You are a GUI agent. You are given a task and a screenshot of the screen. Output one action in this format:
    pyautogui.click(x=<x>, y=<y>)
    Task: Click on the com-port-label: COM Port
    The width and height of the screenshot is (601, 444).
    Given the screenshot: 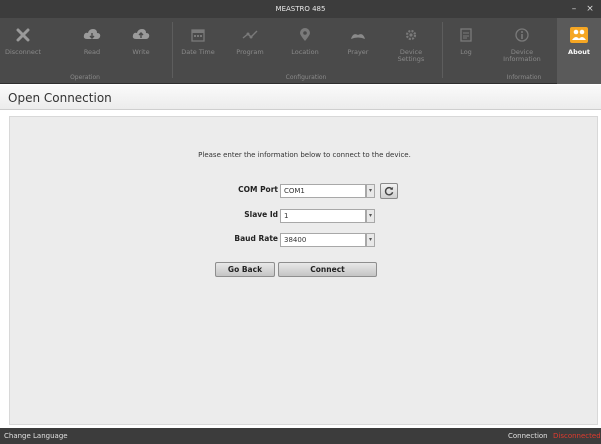 What is the action you would take?
    pyautogui.click(x=258, y=189)
    